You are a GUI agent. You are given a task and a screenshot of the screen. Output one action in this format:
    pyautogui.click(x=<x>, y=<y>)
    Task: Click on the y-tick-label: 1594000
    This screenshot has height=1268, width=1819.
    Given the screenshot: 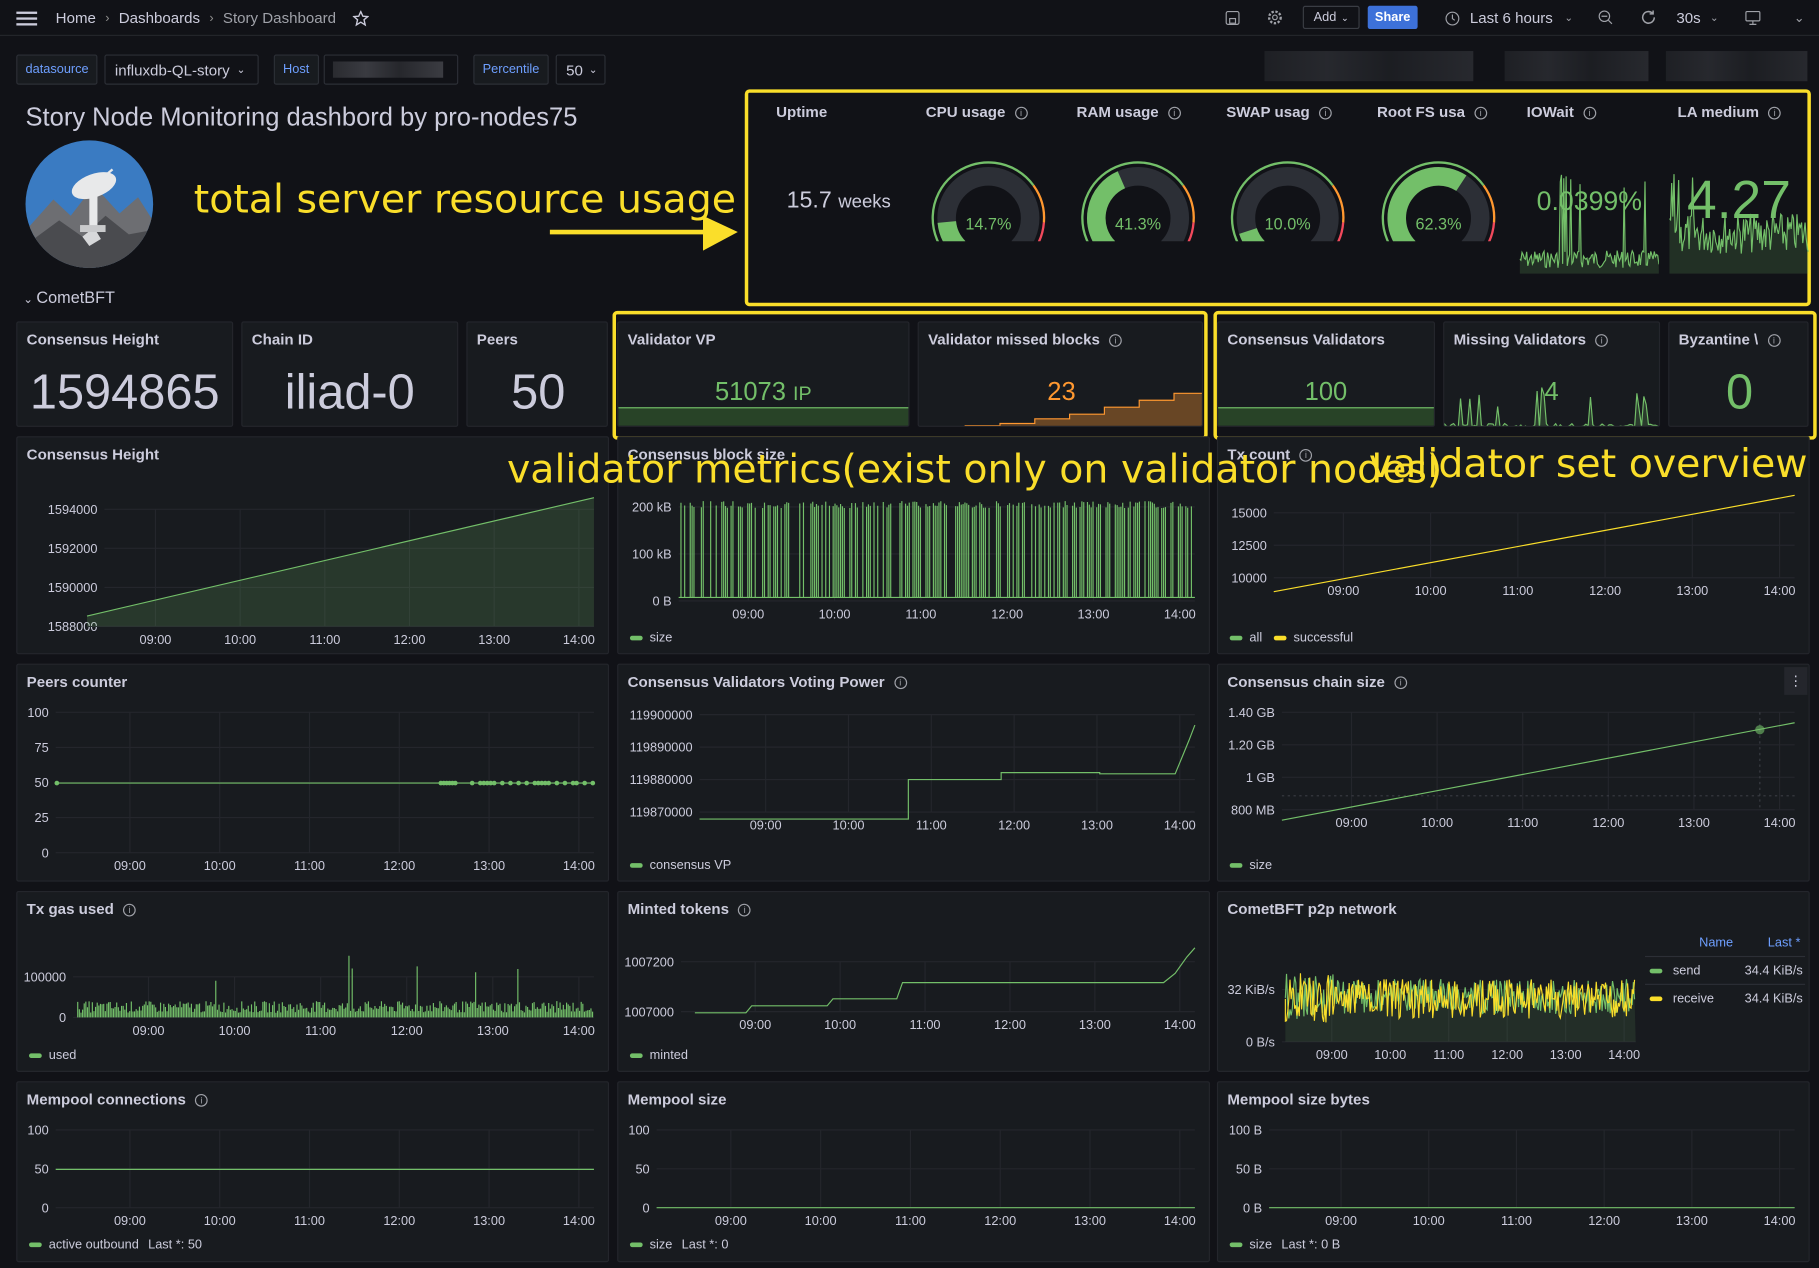 What is the action you would take?
    pyautogui.click(x=73, y=509)
    